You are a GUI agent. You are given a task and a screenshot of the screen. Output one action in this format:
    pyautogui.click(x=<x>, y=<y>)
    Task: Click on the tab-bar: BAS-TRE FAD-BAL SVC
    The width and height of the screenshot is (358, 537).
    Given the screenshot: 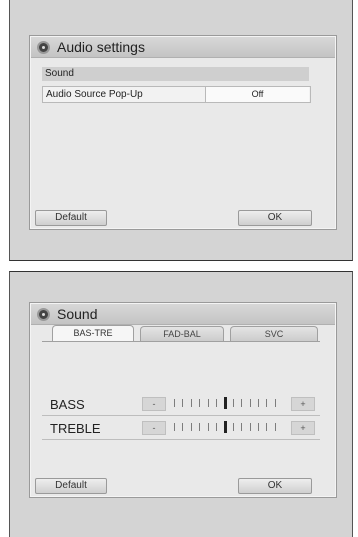 What is the action you would take?
    pyautogui.click(x=182, y=333)
    